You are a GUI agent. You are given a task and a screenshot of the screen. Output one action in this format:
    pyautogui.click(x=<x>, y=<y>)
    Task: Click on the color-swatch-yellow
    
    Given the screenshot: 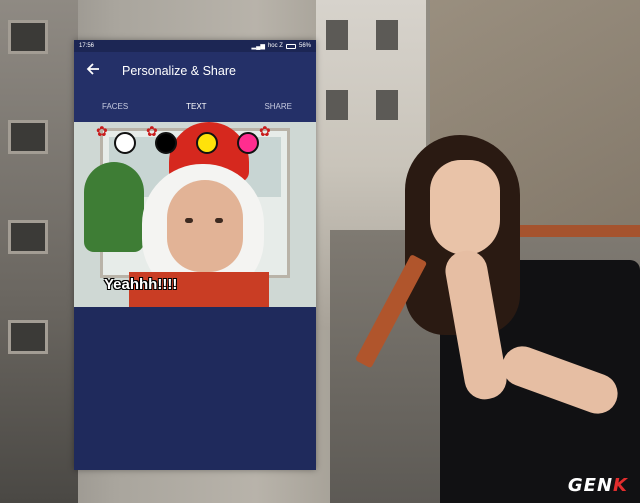 What is the action you would take?
    pyautogui.click(x=207, y=143)
    